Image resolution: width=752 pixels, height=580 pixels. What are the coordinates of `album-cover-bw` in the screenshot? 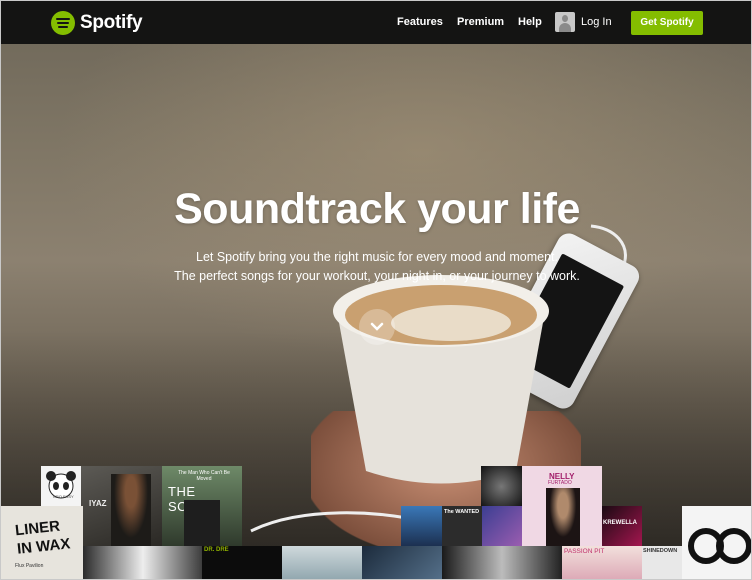 It's located at (501, 486).